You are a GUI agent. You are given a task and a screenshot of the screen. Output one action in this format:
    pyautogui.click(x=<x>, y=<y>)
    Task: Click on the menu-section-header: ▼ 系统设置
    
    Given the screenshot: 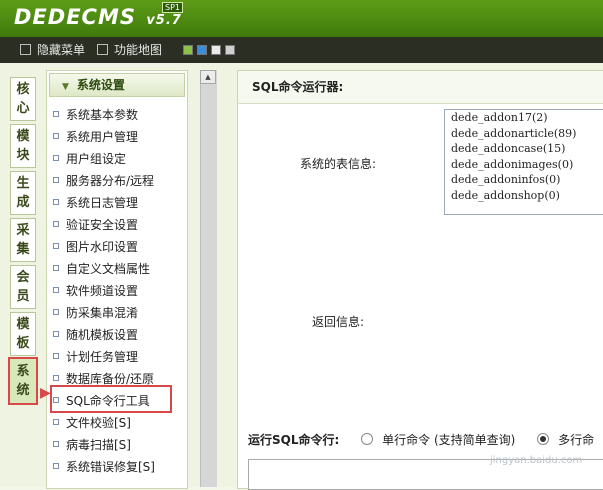 What is the action you would take?
    pyautogui.click(x=117, y=85)
    